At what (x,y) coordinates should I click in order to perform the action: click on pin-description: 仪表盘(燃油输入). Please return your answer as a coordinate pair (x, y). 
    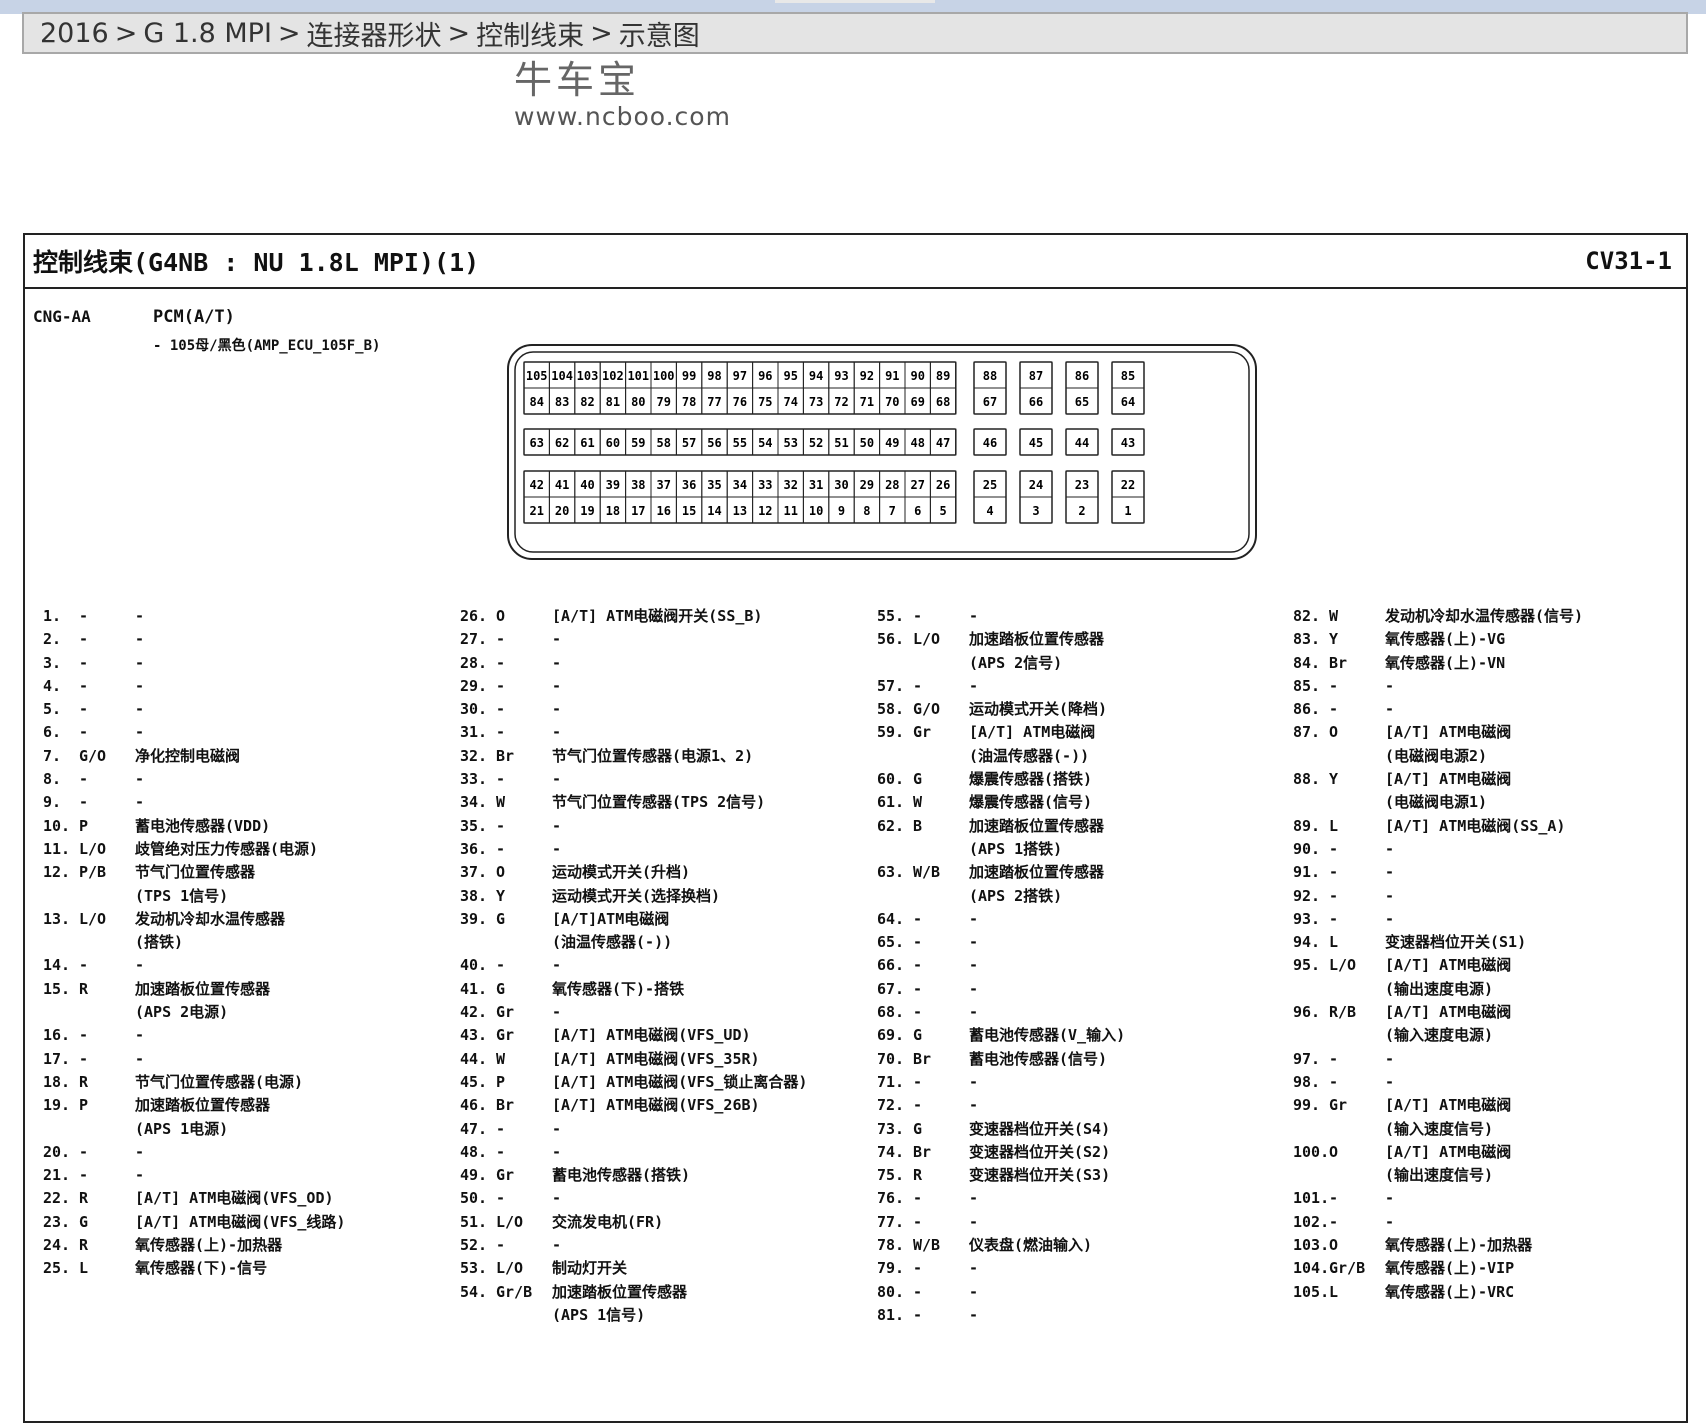
    Looking at the image, I should click on (1031, 1245).